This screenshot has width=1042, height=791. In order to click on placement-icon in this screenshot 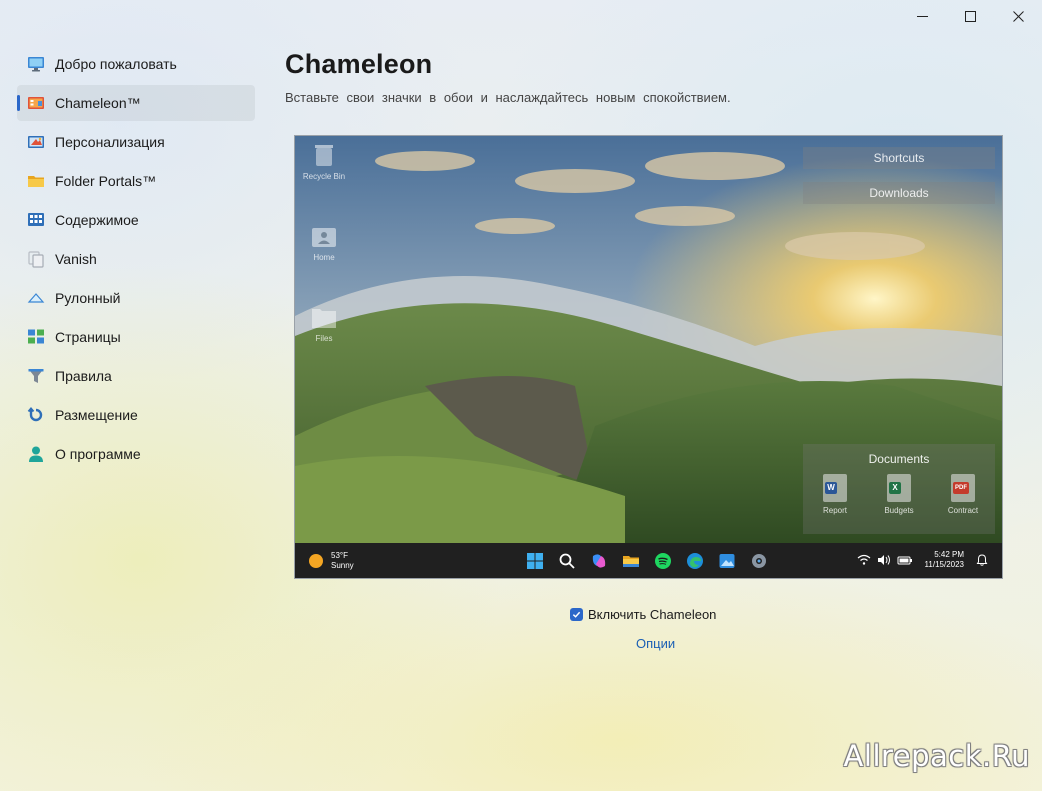, I will do `click(36, 415)`.